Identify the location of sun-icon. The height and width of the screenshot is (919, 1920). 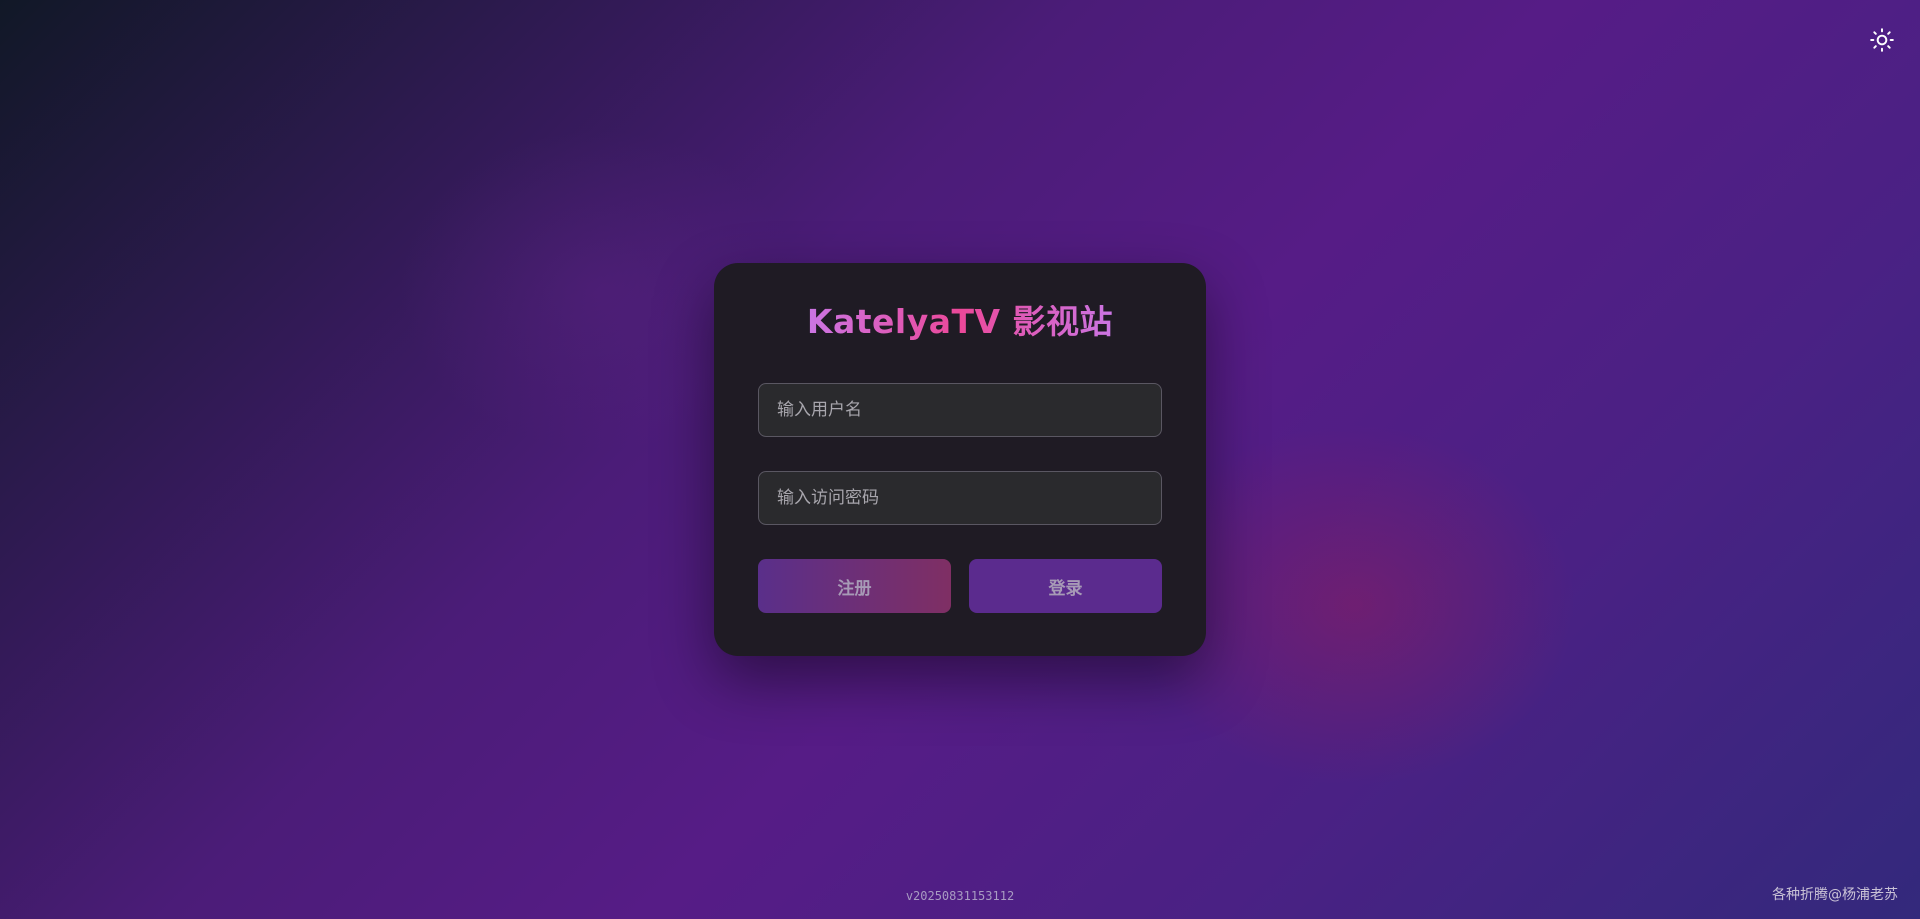
(1882, 40).